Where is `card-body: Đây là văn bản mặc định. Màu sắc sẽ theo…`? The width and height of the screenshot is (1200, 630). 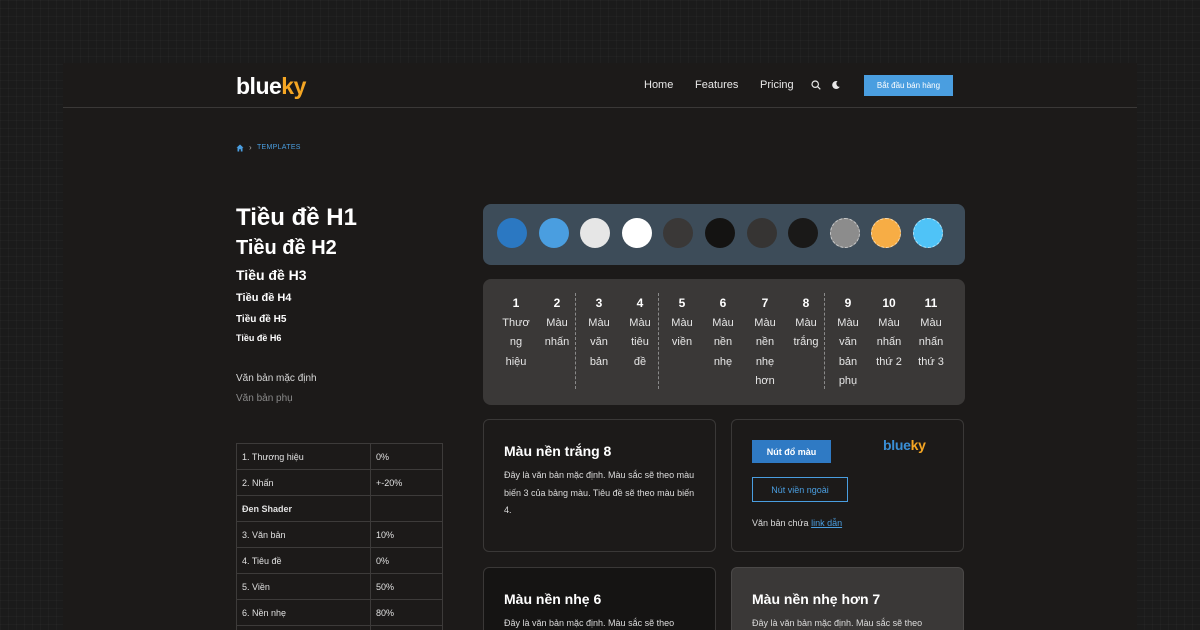
card-body: Đây là văn bản mặc định. Màu sắc sẽ theo… is located at coordinates (599, 492).